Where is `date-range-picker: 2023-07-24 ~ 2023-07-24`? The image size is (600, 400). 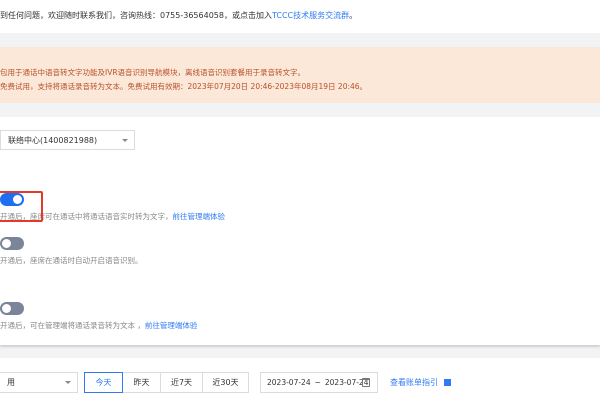 date-range-picker: 2023-07-24 ~ 2023-07-24 is located at coordinates (319, 382).